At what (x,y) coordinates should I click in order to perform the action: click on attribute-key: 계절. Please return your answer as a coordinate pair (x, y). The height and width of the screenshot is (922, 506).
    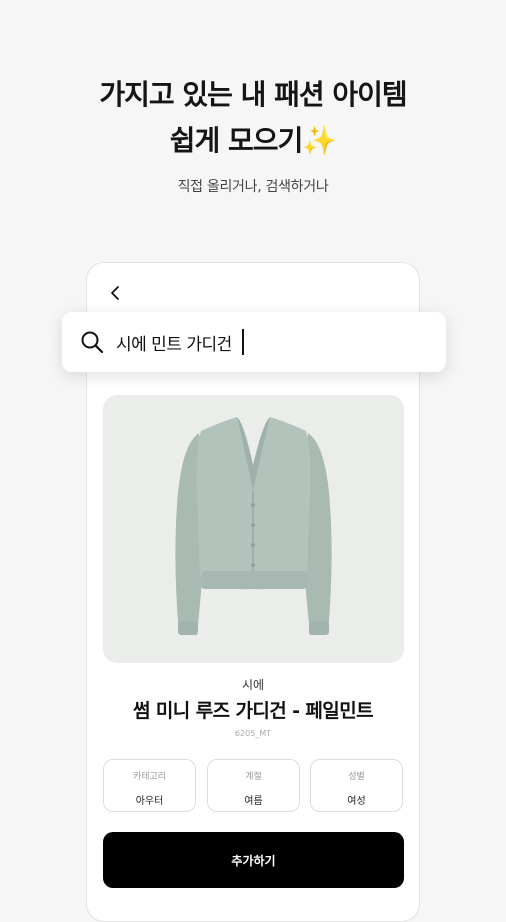
    Looking at the image, I should click on (253, 777).